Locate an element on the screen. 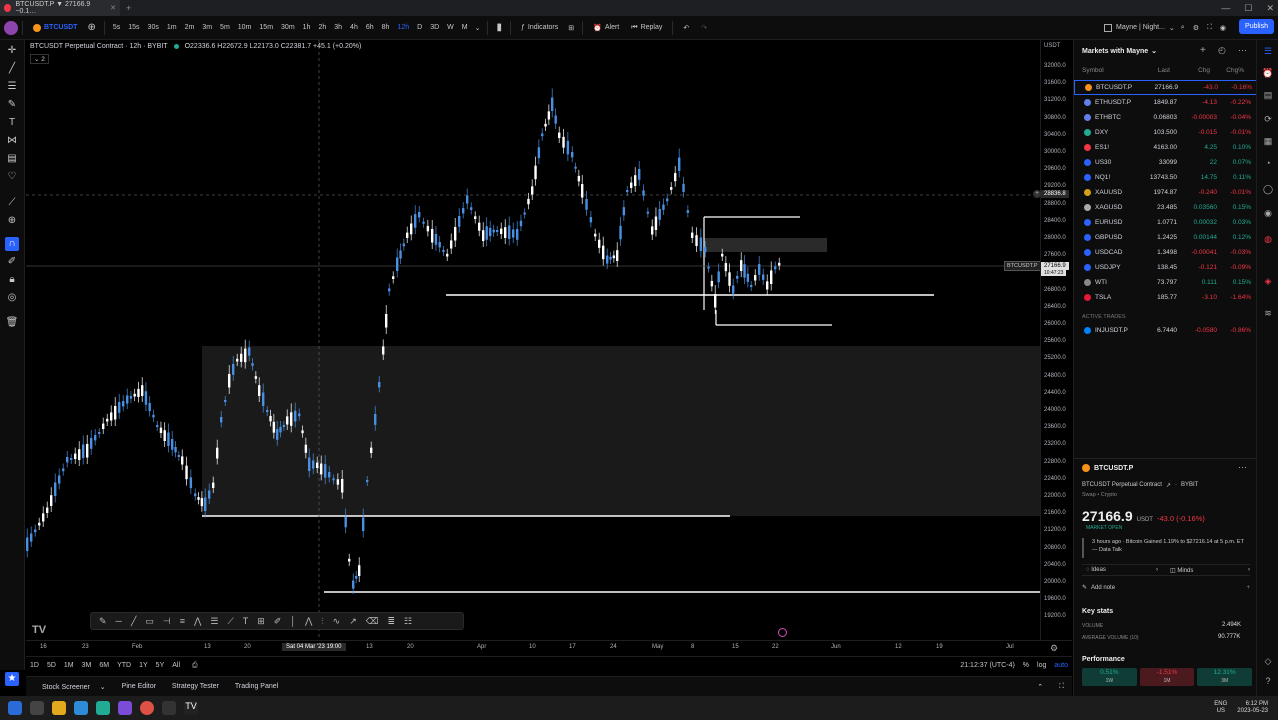  vertical-line-icon: │ is located at coordinates (293, 621).